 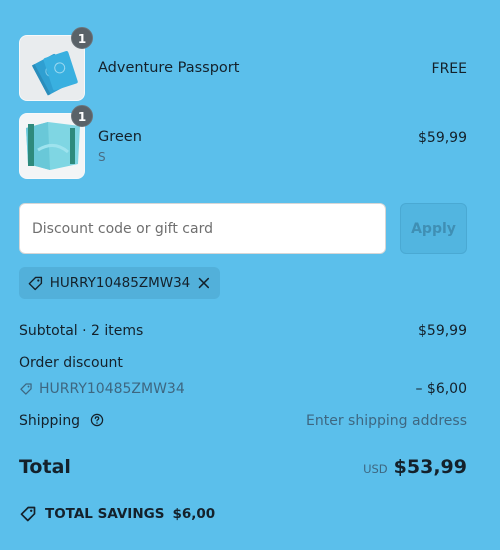 What do you see at coordinates (102, 157) in the screenshot?
I see `item-variant: S` at bounding box center [102, 157].